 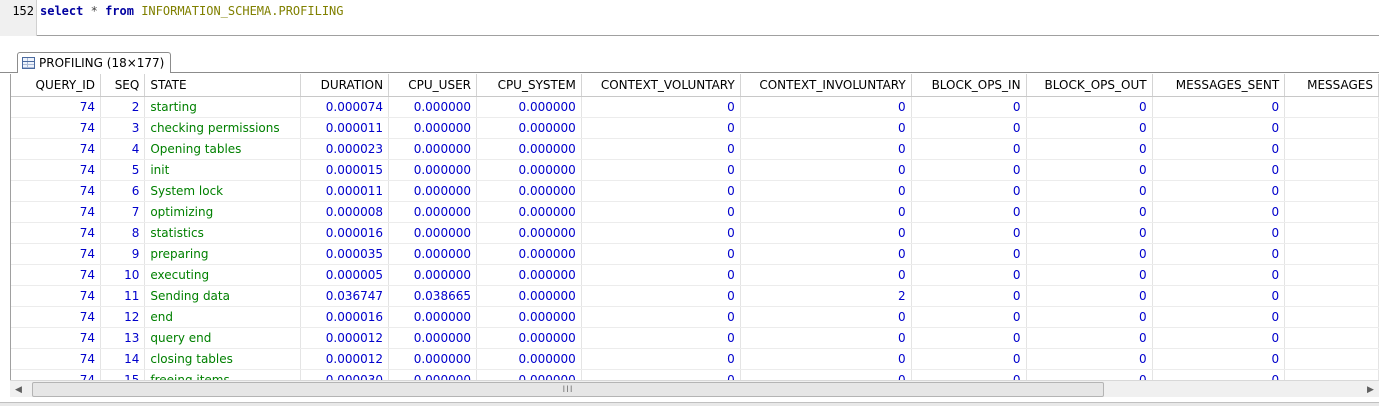 I want to click on table-cell: 10, so click(x=123, y=275).